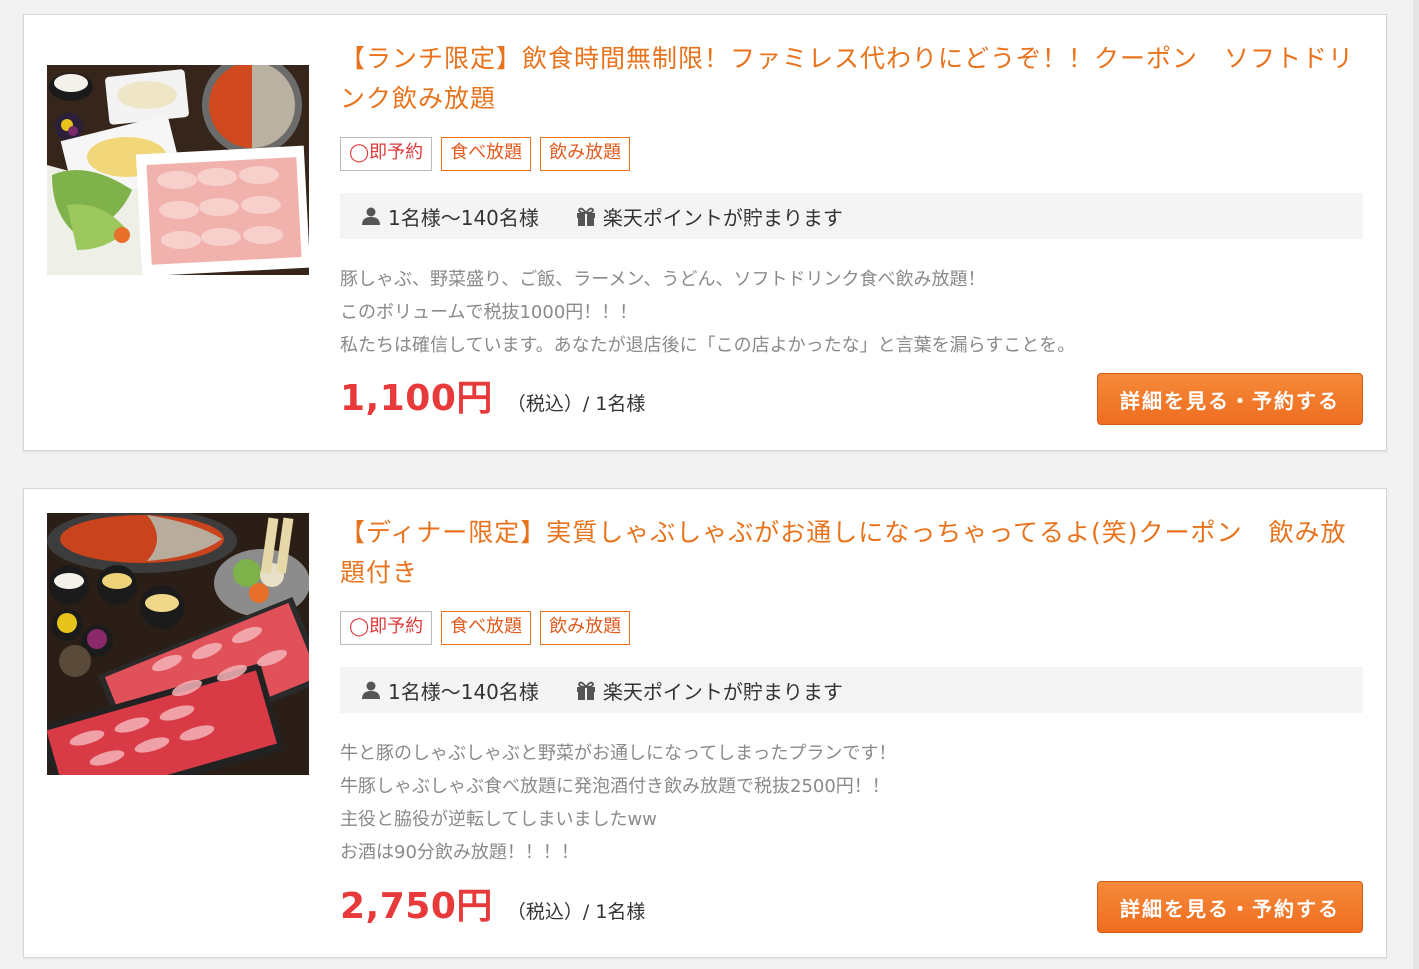 Image resolution: width=1419 pixels, height=969 pixels. I want to click on price-row: 1,100円 （税込）/ 1名様 詳細を見る・予約する, so click(851, 399).